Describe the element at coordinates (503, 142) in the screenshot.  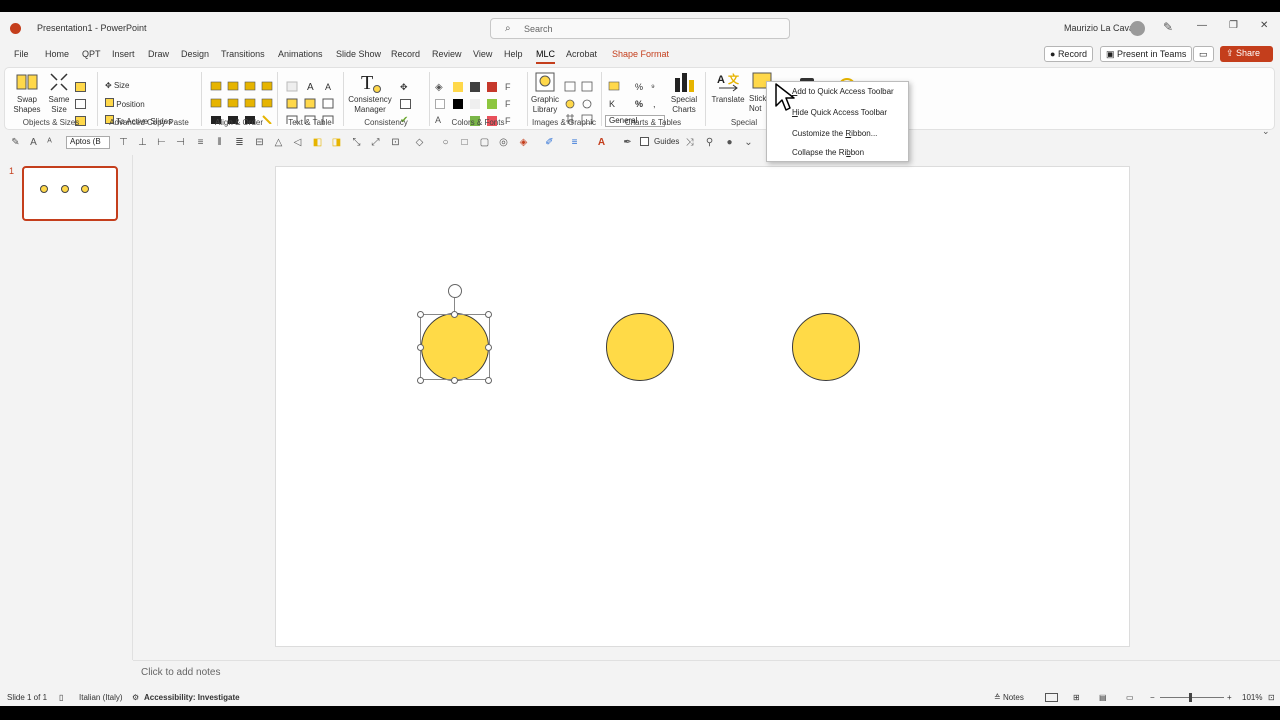
I see `merge-shapes-icon: ◎` at that location.